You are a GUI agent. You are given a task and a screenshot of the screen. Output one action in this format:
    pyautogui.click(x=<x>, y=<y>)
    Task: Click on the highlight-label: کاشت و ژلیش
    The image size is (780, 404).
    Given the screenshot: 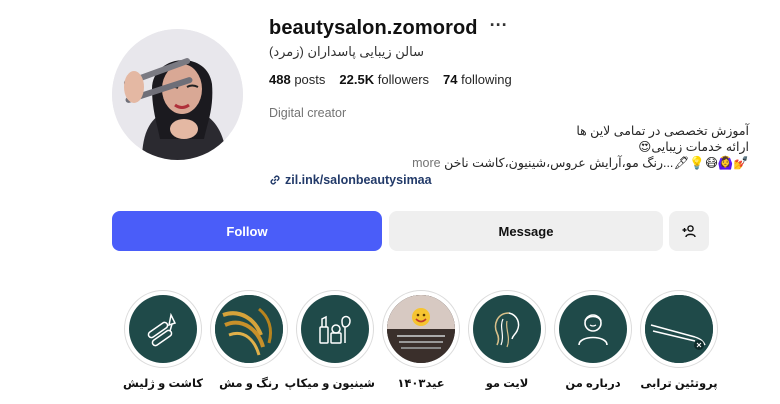 What is the action you would take?
    pyautogui.click(x=163, y=384)
    